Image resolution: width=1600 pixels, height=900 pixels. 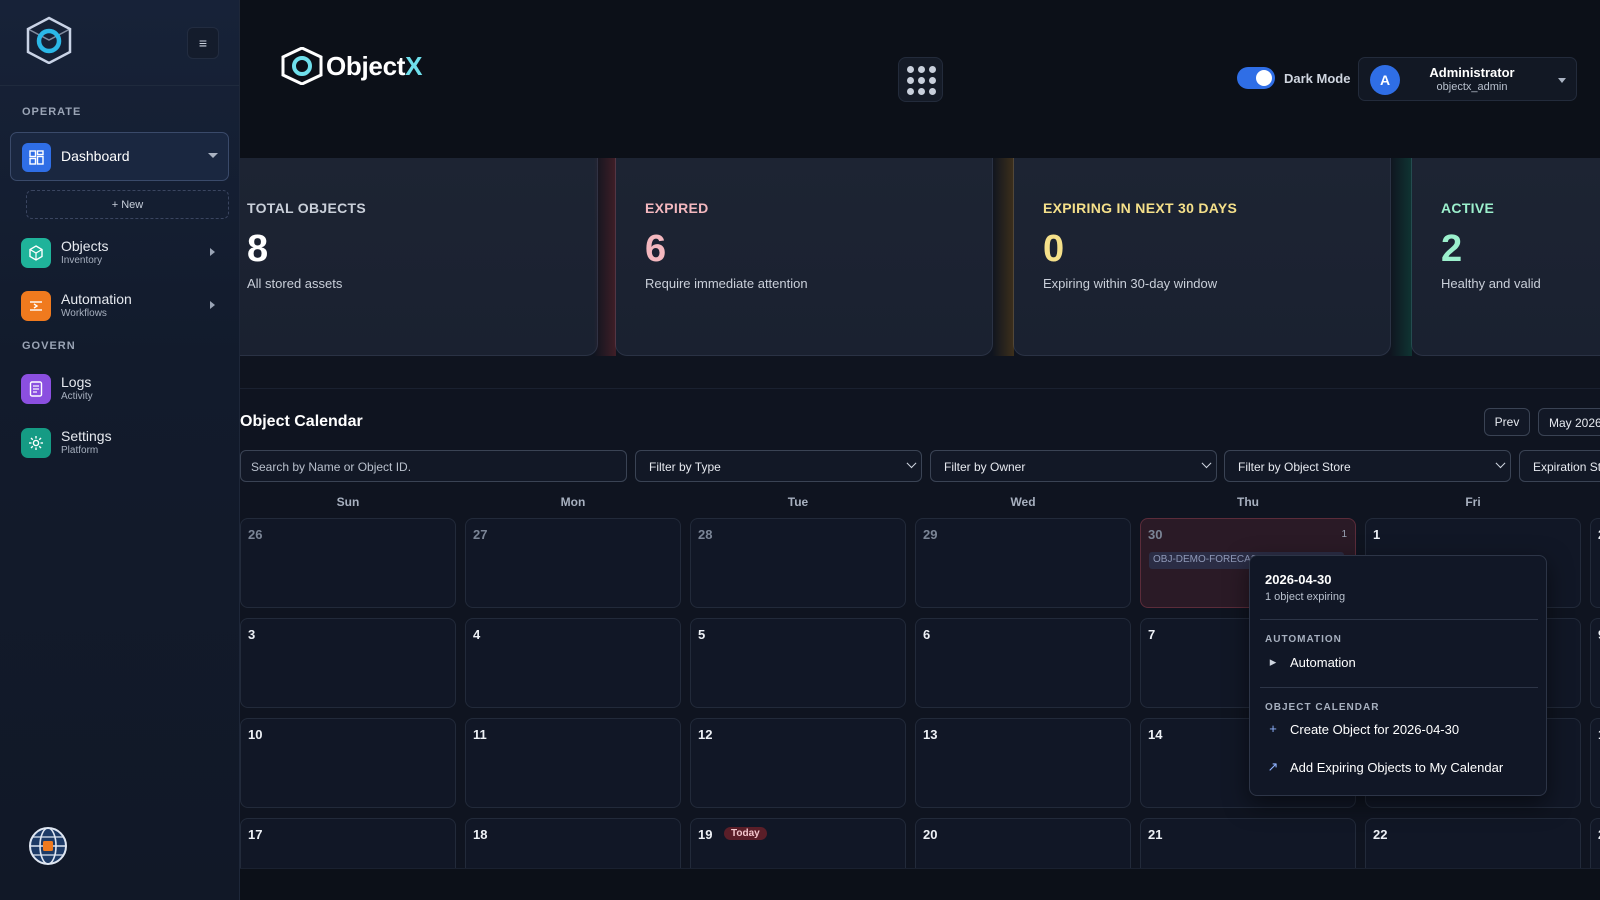 I want to click on gear-icon, so click(x=36, y=443).